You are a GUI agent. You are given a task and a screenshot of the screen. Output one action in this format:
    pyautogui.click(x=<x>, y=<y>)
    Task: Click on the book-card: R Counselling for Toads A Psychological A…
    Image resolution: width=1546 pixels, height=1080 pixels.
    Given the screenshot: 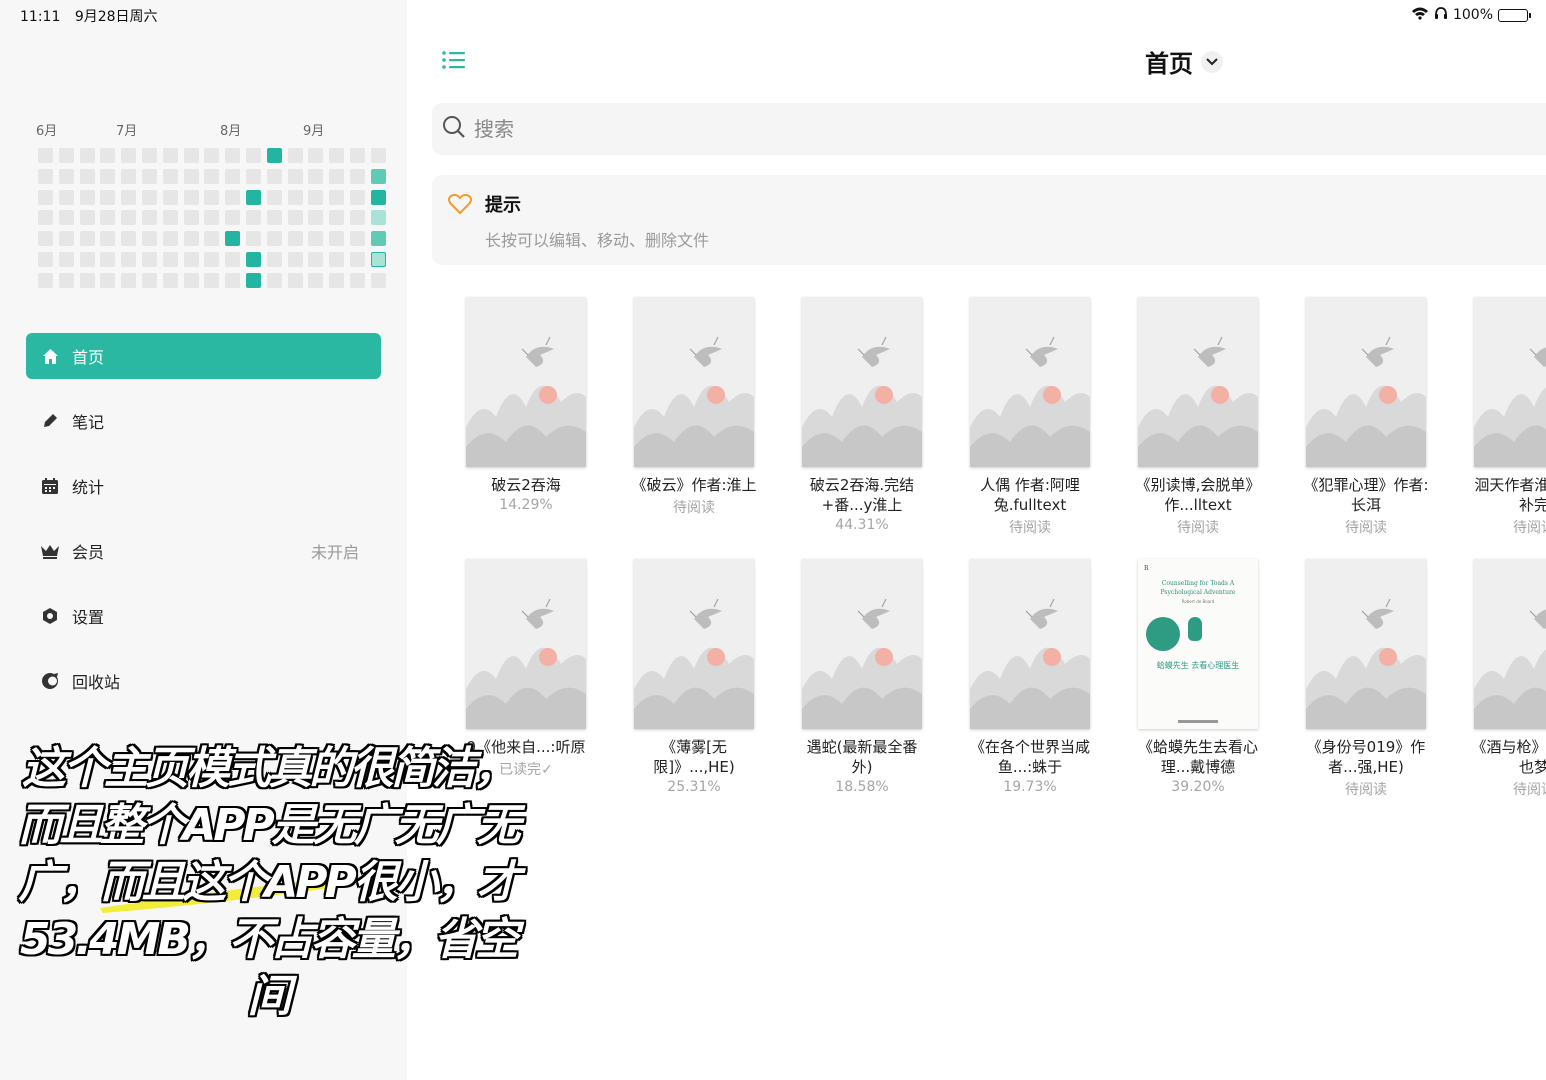 What is the action you would take?
    pyautogui.click(x=1198, y=679)
    